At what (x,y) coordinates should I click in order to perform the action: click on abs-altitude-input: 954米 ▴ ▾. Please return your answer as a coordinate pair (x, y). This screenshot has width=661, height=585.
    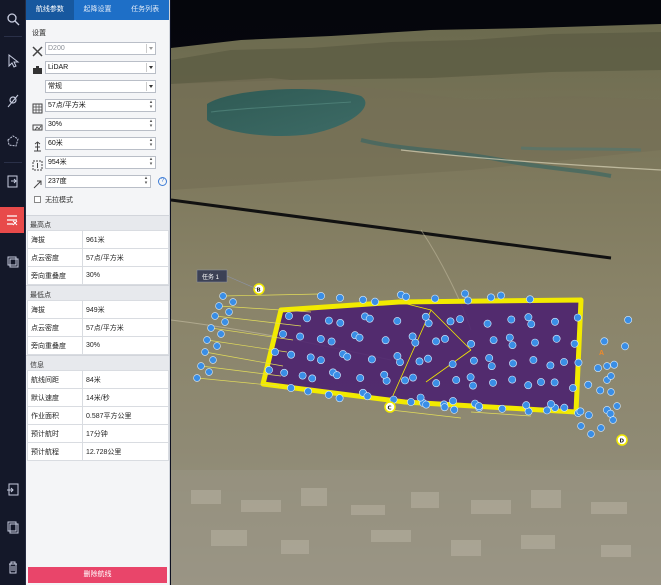
    Looking at the image, I should click on (100, 162).